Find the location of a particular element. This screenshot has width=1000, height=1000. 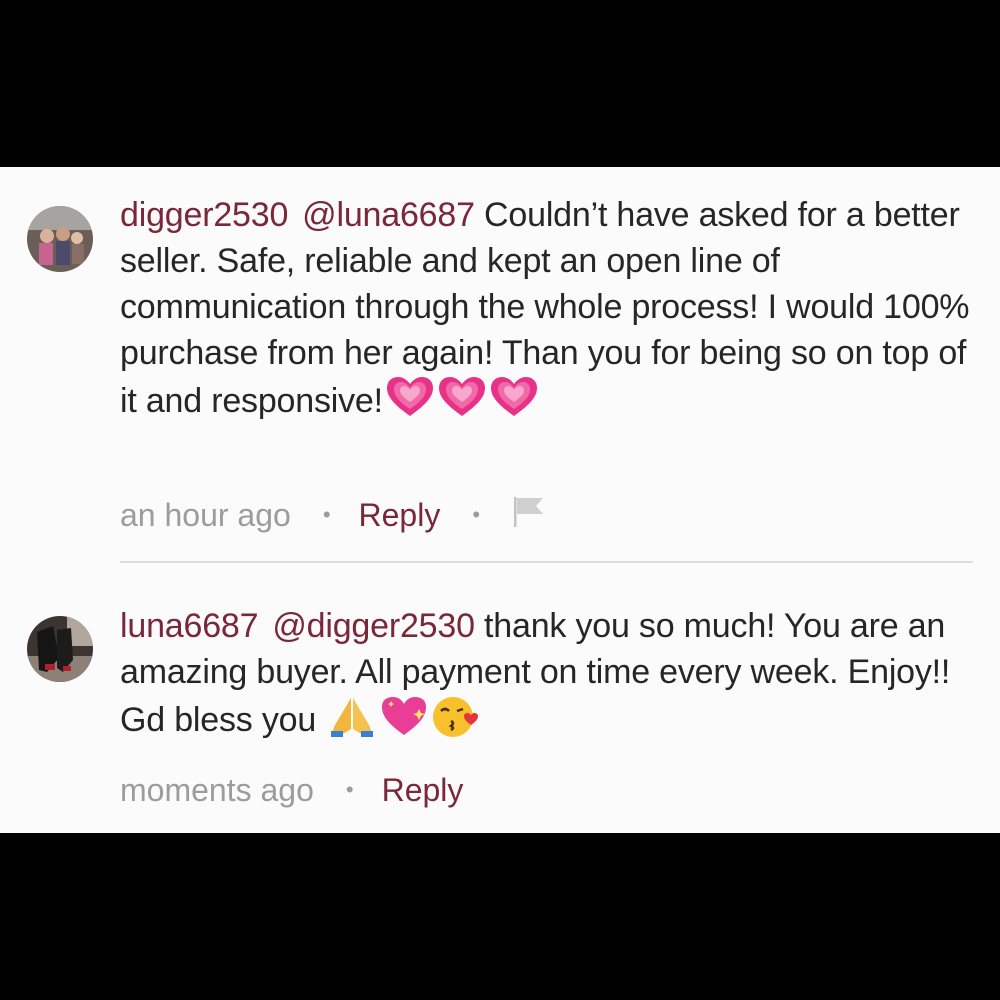

face-blowing-kiss-emoji is located at coordinates (456, 717).